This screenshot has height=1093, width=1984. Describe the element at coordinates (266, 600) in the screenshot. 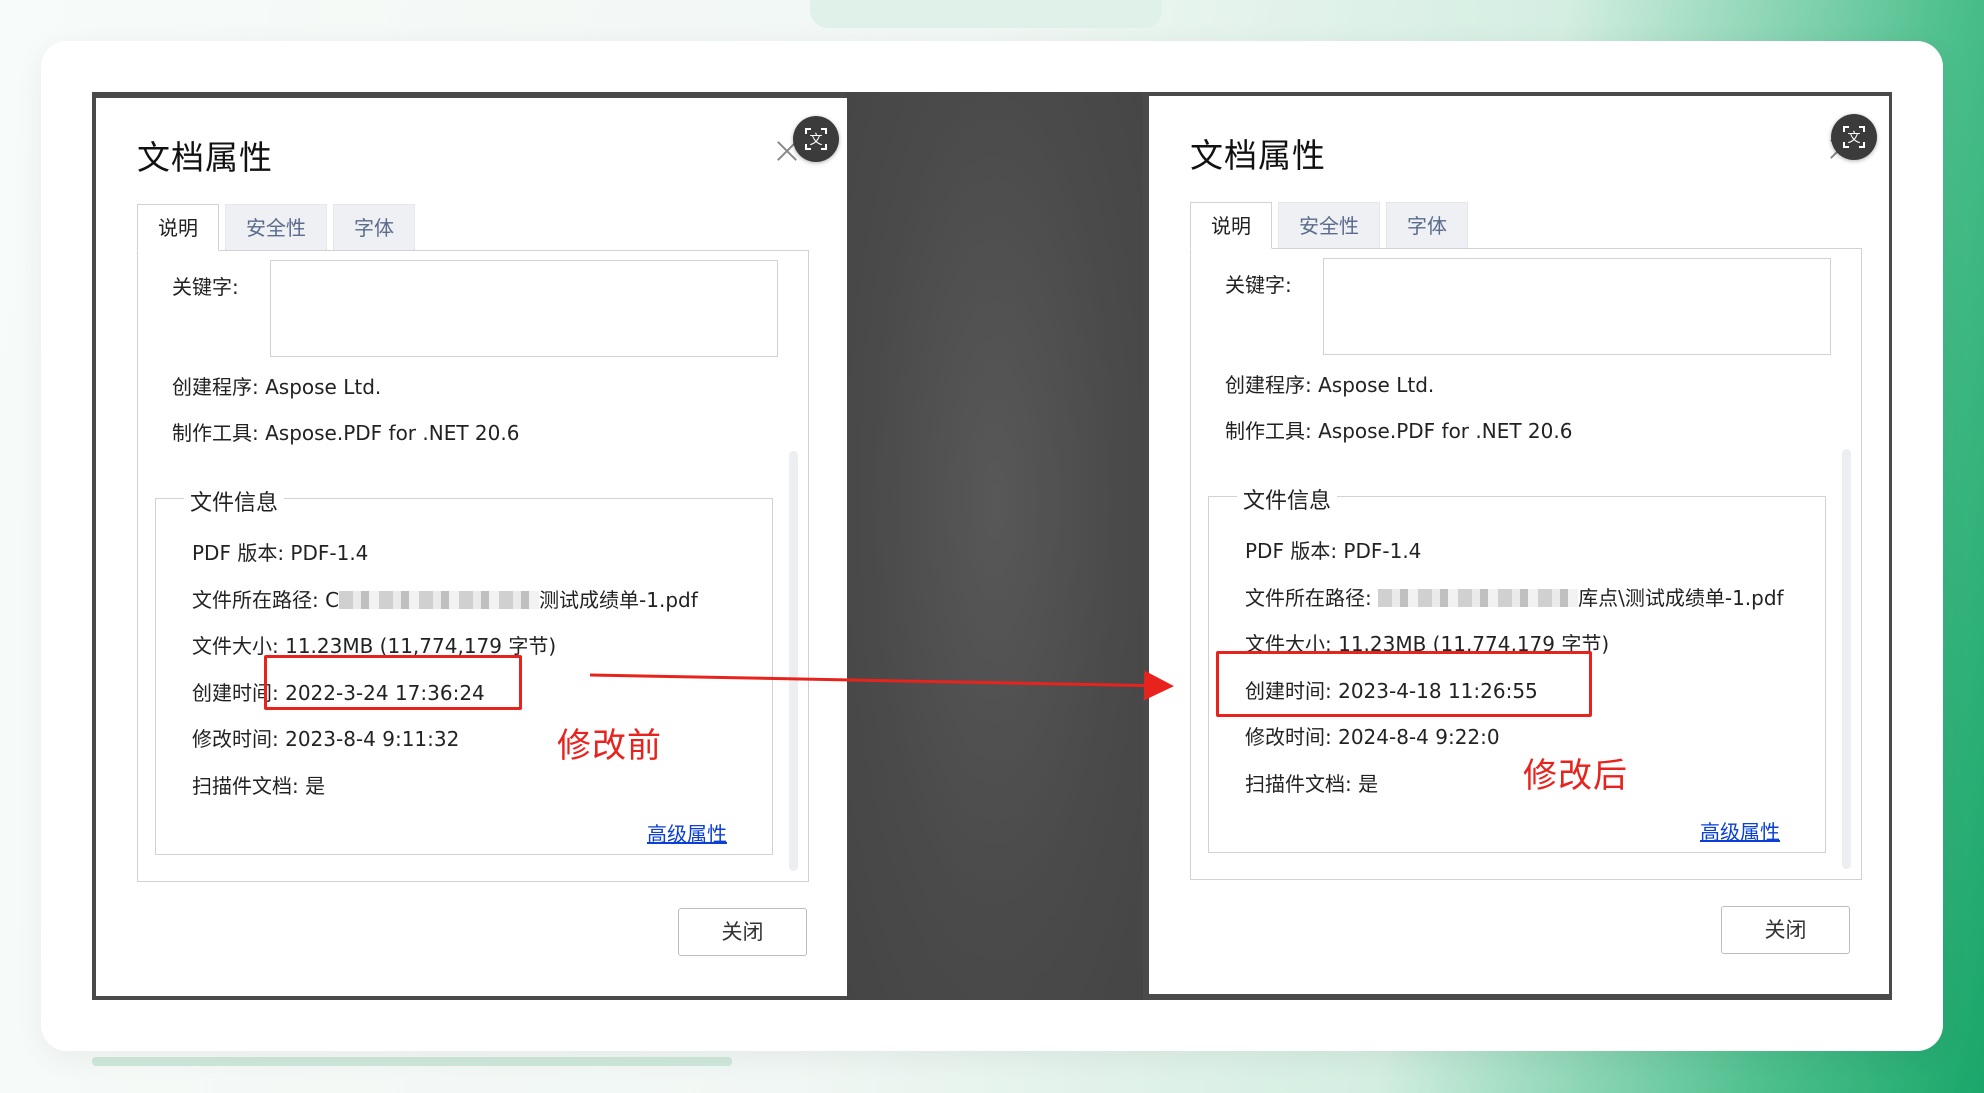

I see `file-path-prefix: 文件所在路径: C` at that location.